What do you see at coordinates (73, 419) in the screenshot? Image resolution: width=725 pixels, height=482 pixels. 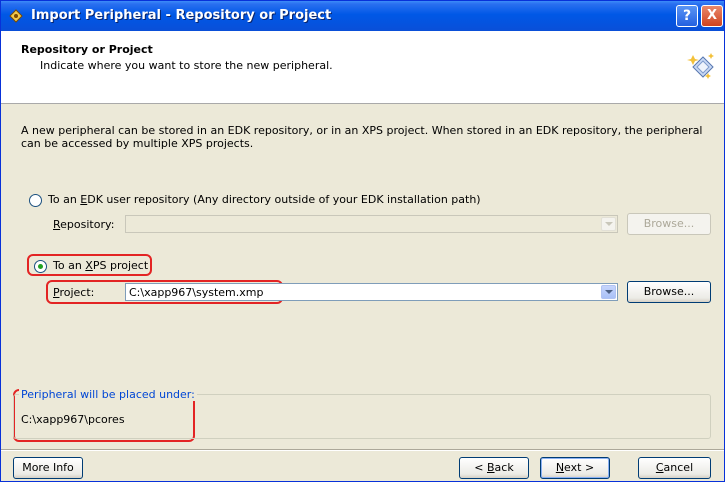 I see `placement-path: C:\xapp967\pcores` at bounding box center [73, 419].